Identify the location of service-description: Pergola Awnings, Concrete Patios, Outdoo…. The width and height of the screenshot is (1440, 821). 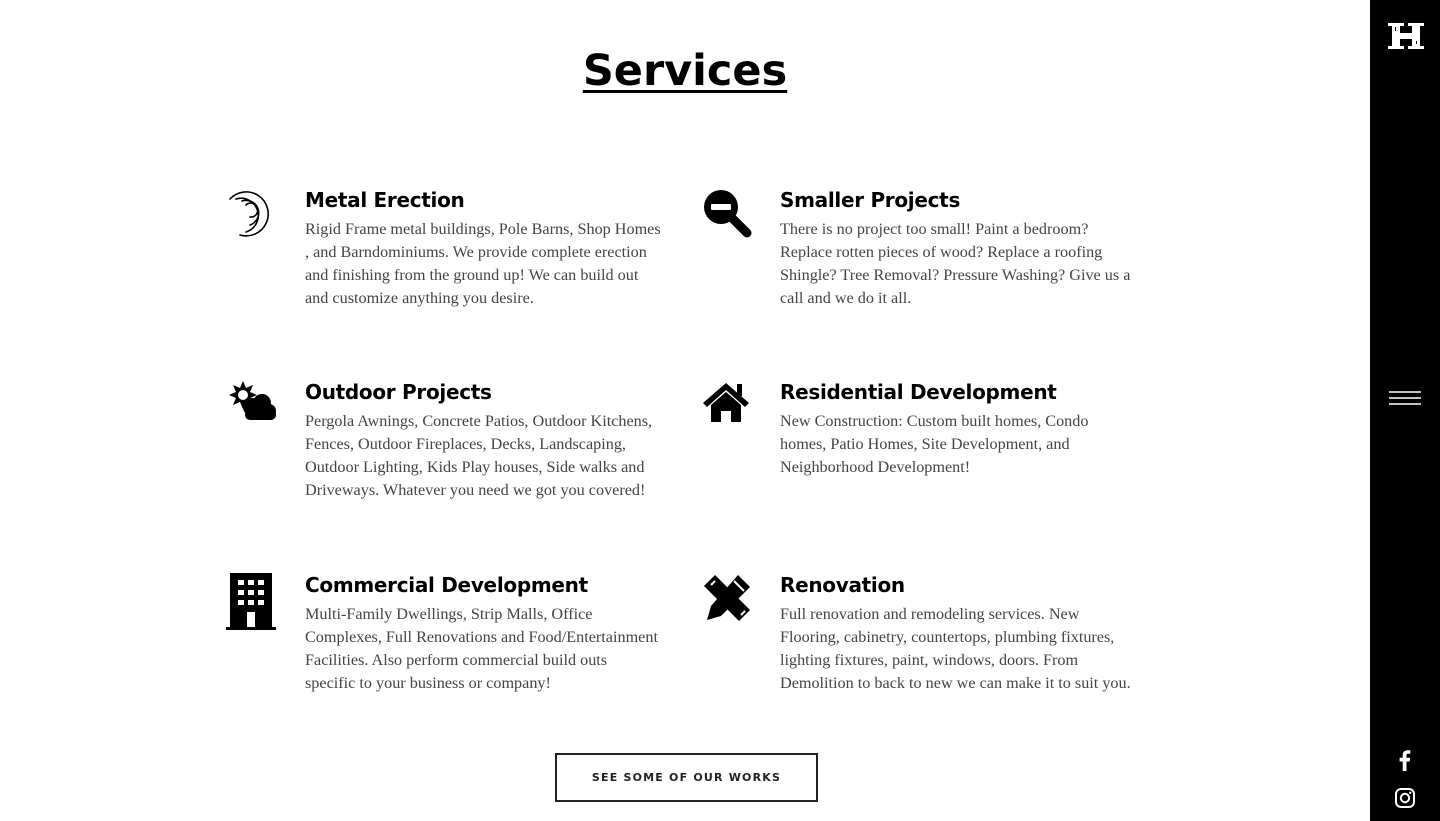
(479, 455).